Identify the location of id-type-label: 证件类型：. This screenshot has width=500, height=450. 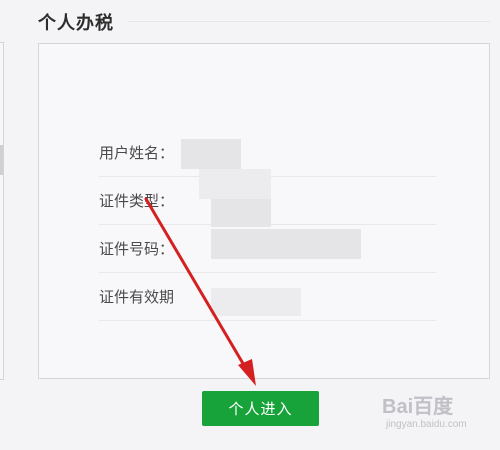
(137, 201).